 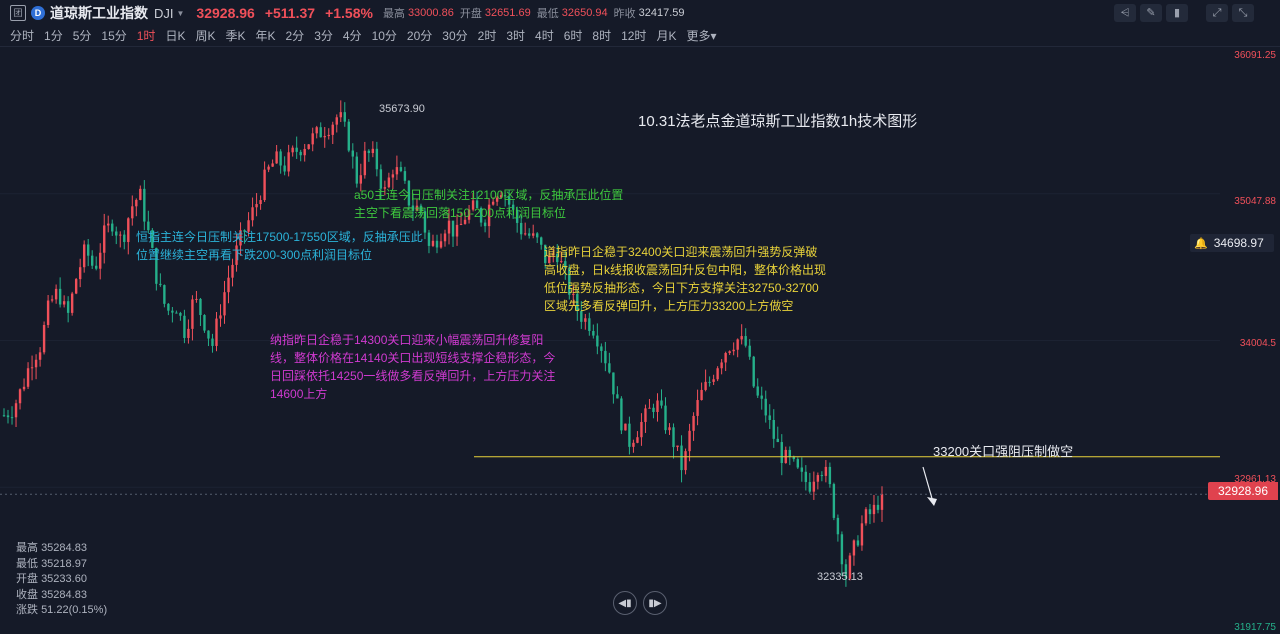 I want to click on line-tool-icon: ⩤, so click(x=1125, y=13).